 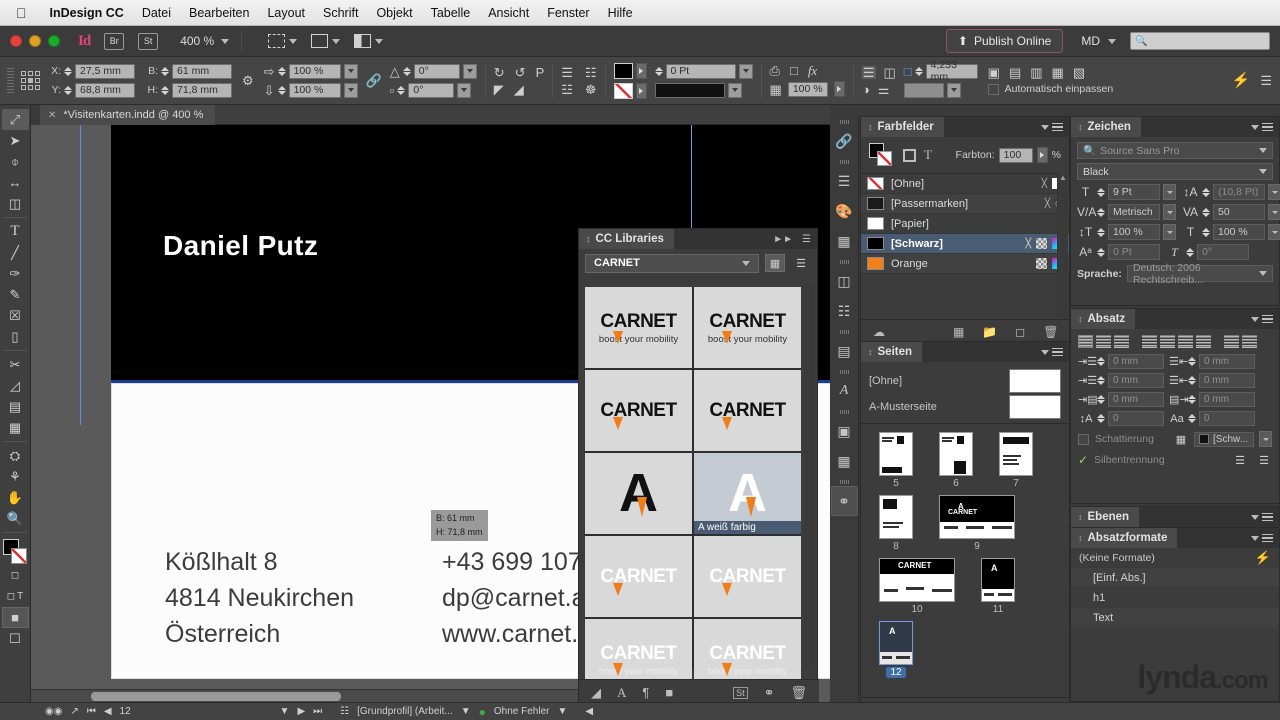 I want to click on error-dropdown-icon: ▼, so click(x=562, y=711).